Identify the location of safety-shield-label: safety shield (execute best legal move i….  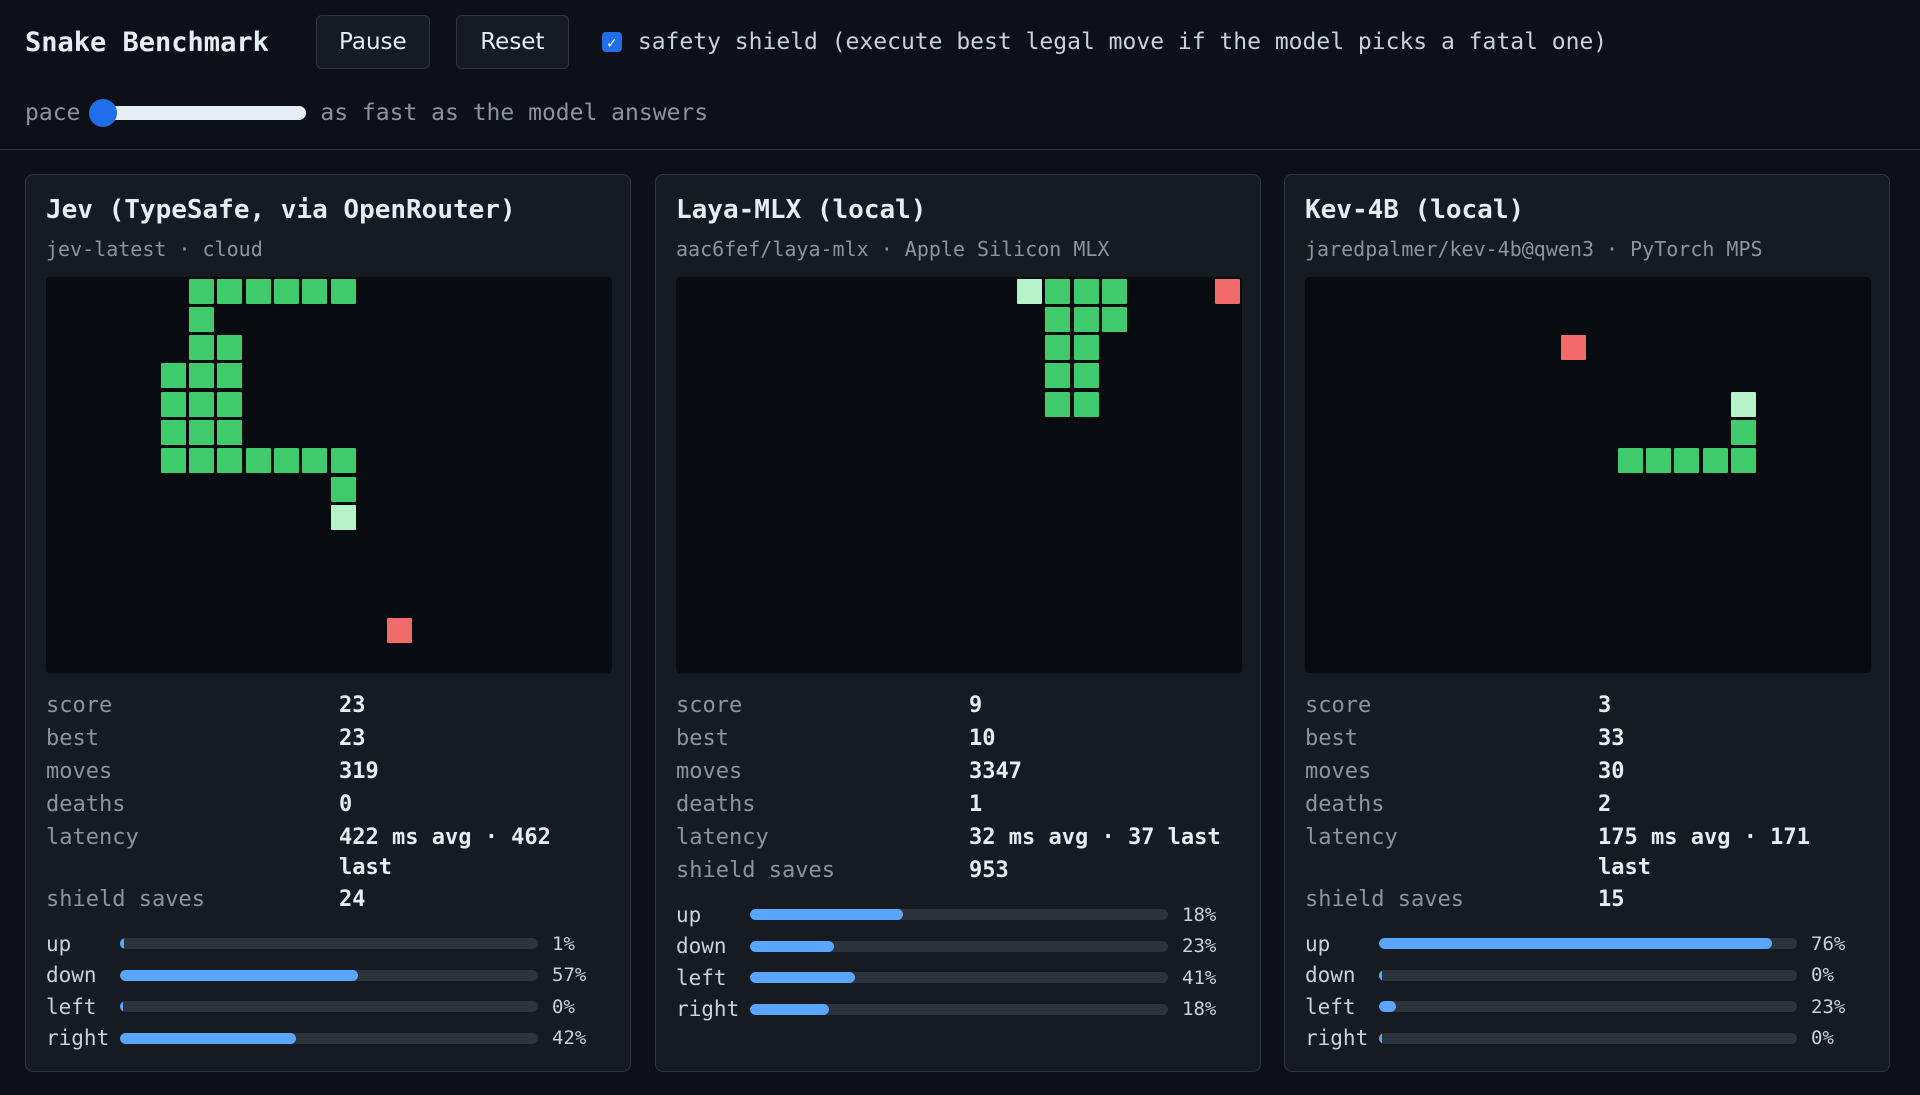
(1122, 42).